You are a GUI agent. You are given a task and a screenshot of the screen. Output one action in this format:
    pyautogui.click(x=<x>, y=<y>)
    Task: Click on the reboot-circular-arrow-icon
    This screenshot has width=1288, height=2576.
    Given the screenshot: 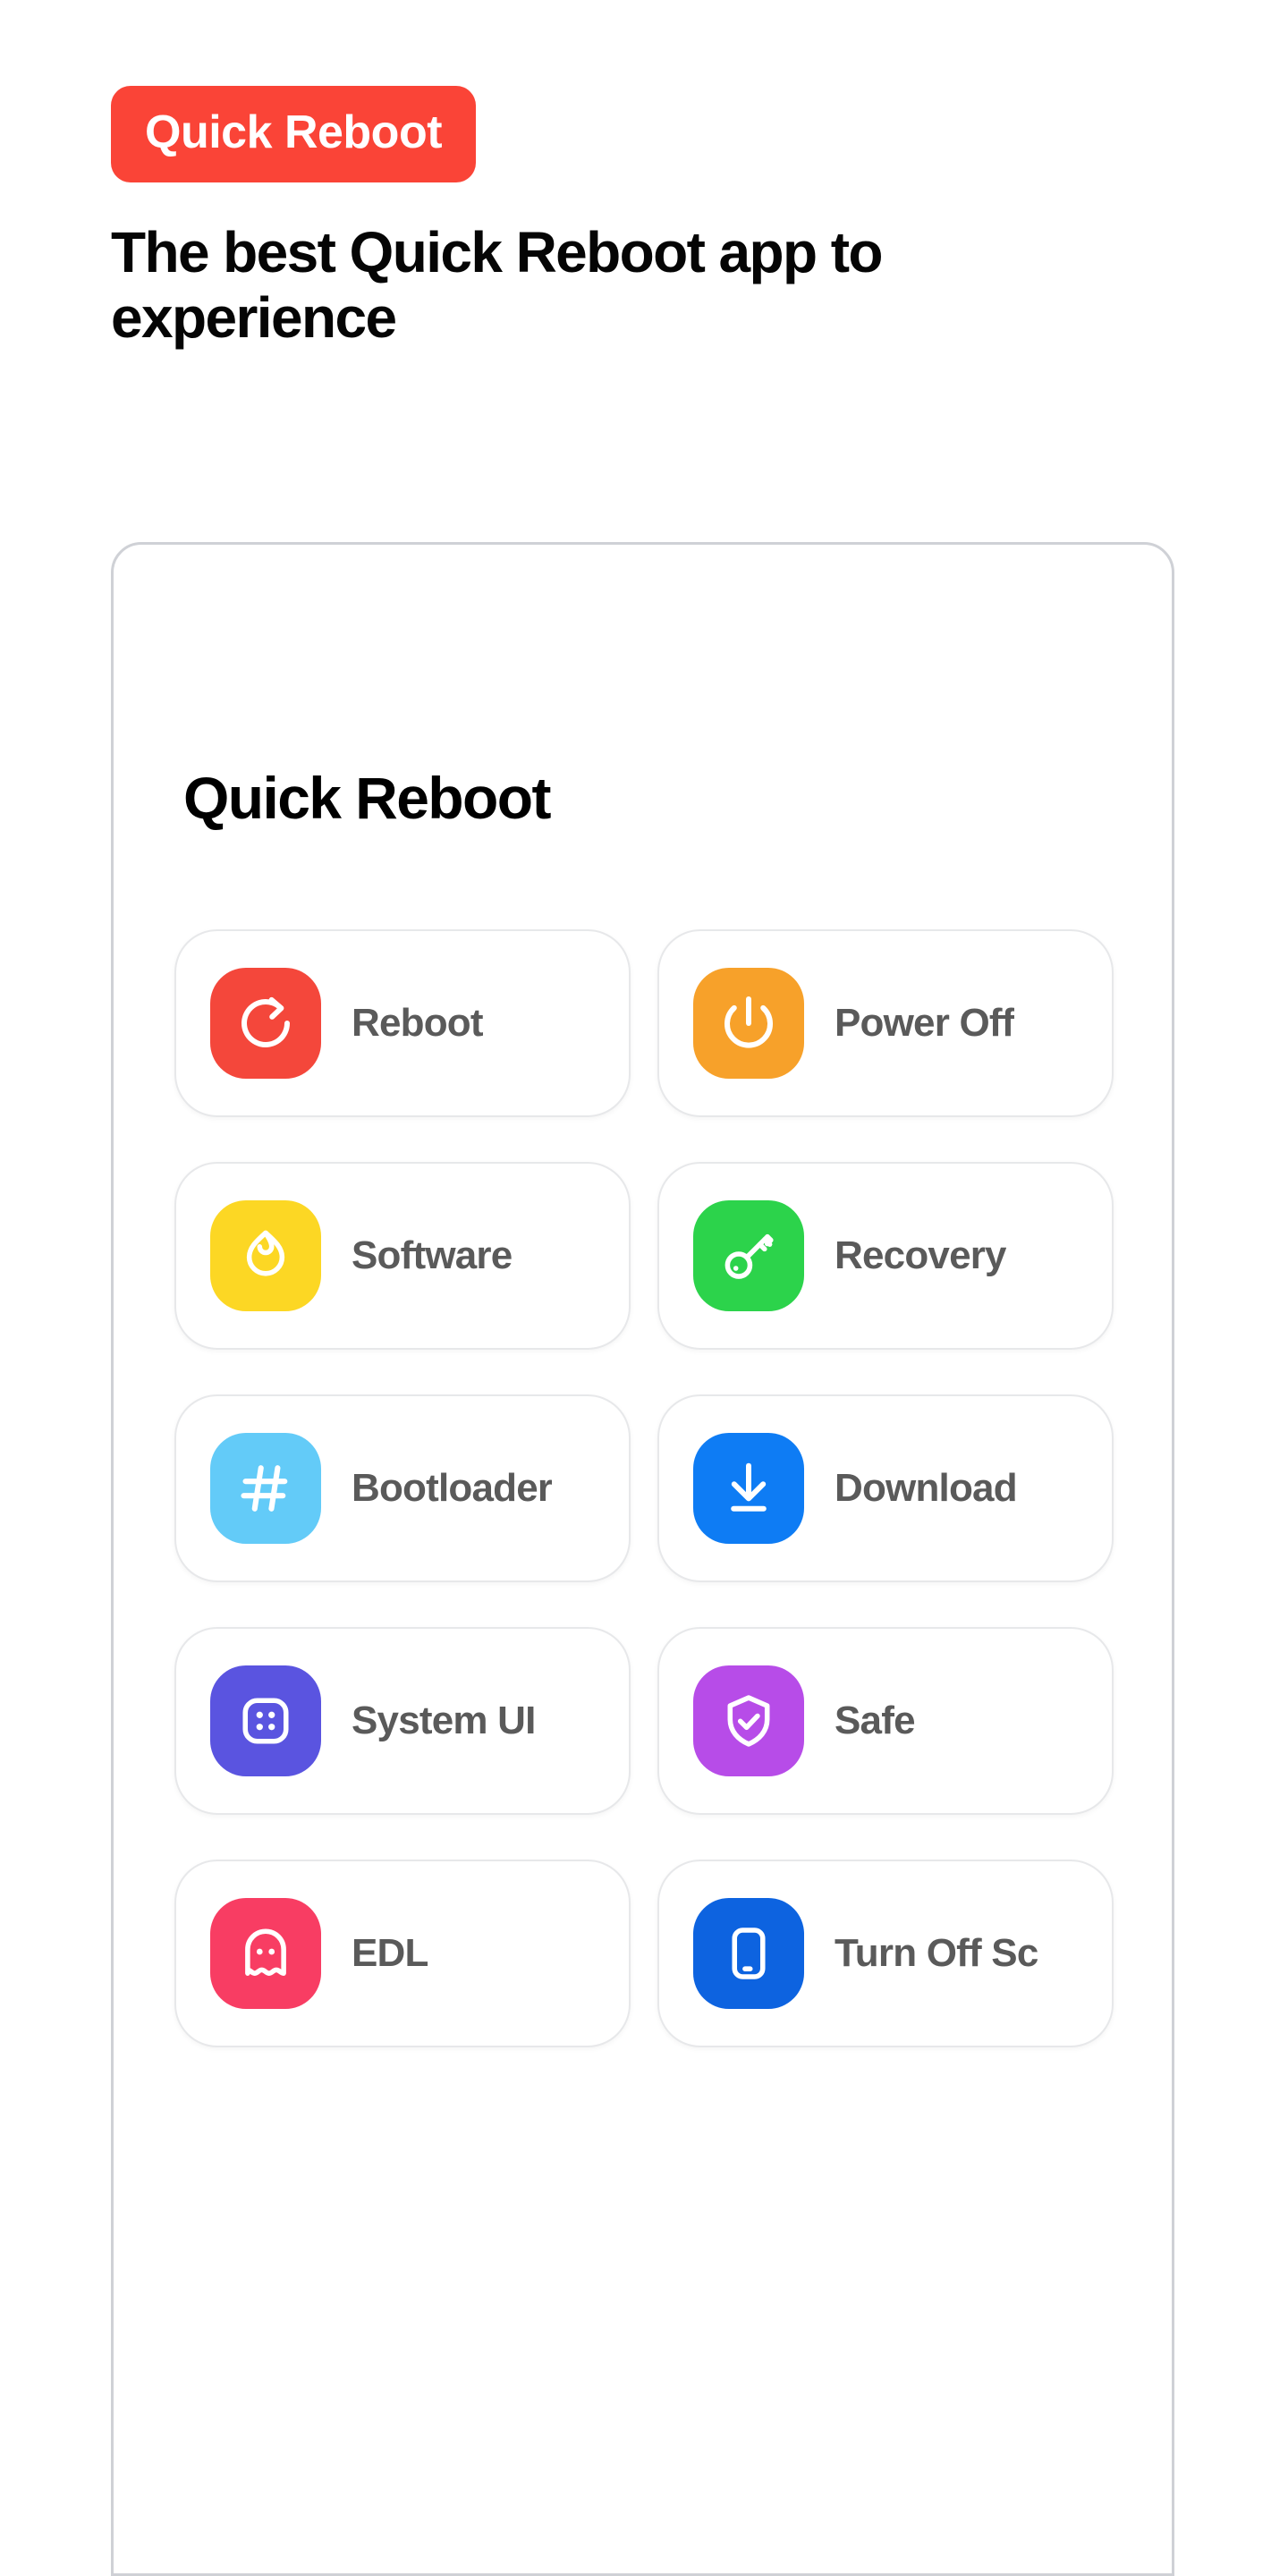 What is the action you would take?
    pyautogui.click(x=265, y=1023)
    